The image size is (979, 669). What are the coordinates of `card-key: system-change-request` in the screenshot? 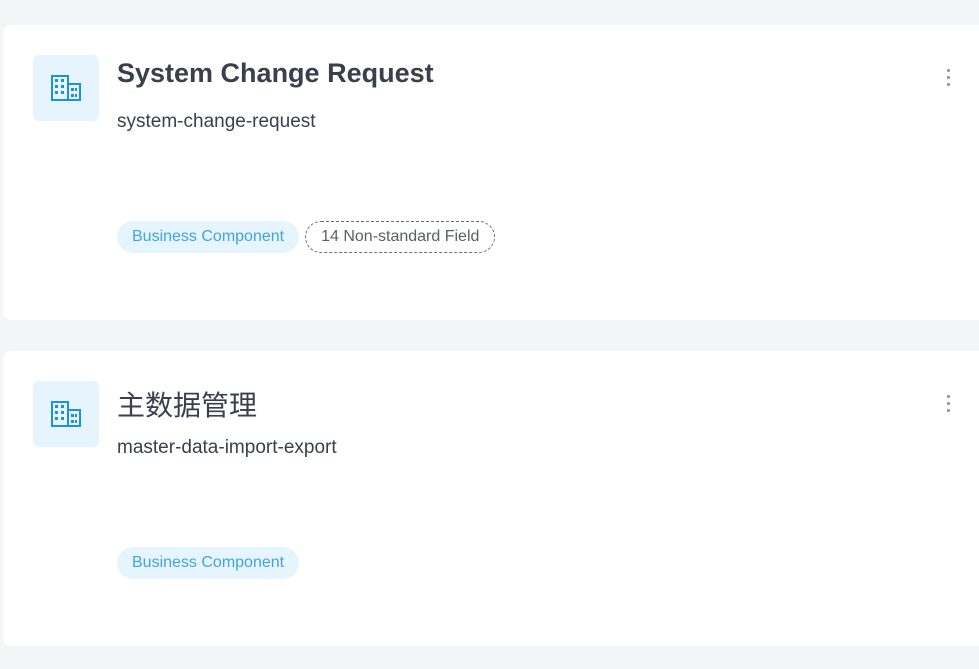 It's located at (216, 121).